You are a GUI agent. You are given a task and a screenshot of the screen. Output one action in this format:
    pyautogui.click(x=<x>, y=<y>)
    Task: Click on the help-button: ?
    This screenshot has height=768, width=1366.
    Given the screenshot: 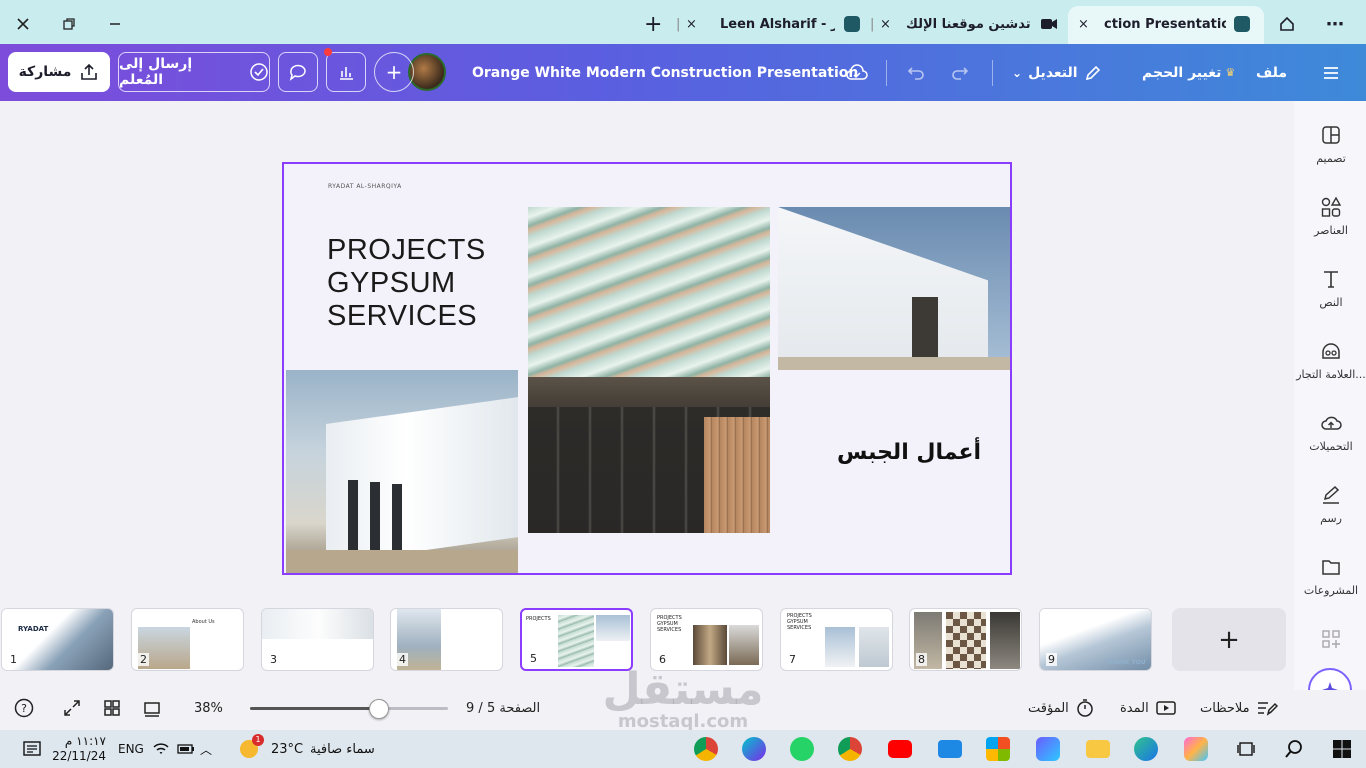 What is the action you would take?
    pyautogui.click(x=24, y=708)
    